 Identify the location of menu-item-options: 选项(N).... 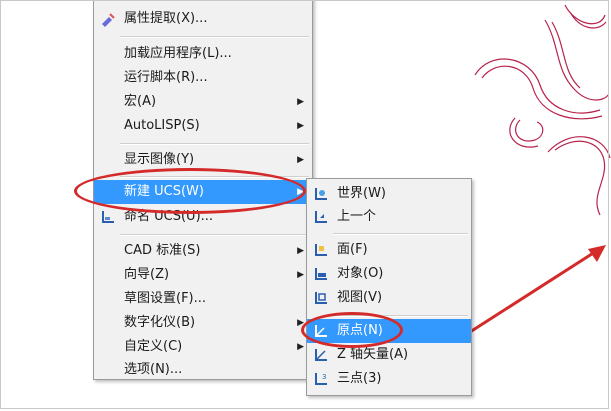
(203, 370).